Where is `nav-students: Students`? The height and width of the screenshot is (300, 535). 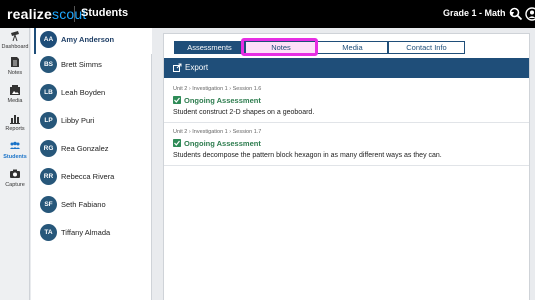 nav-students: Students is located at coordinates (15, 155).